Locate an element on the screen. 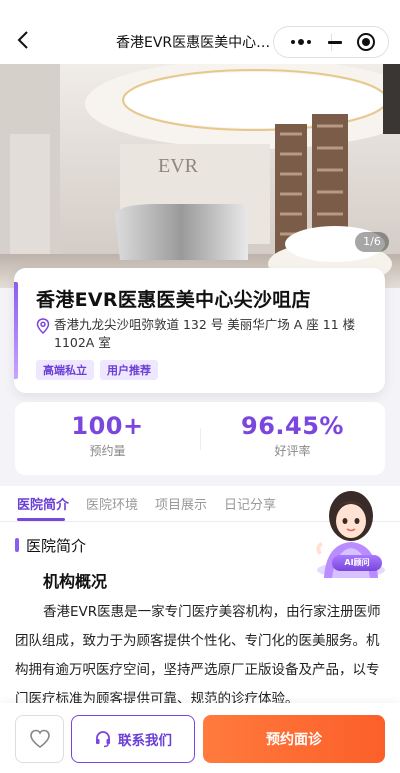 The image size is (400, 773). tab-hospital-environment: 医院环境 is located at coordinates (112, 503).